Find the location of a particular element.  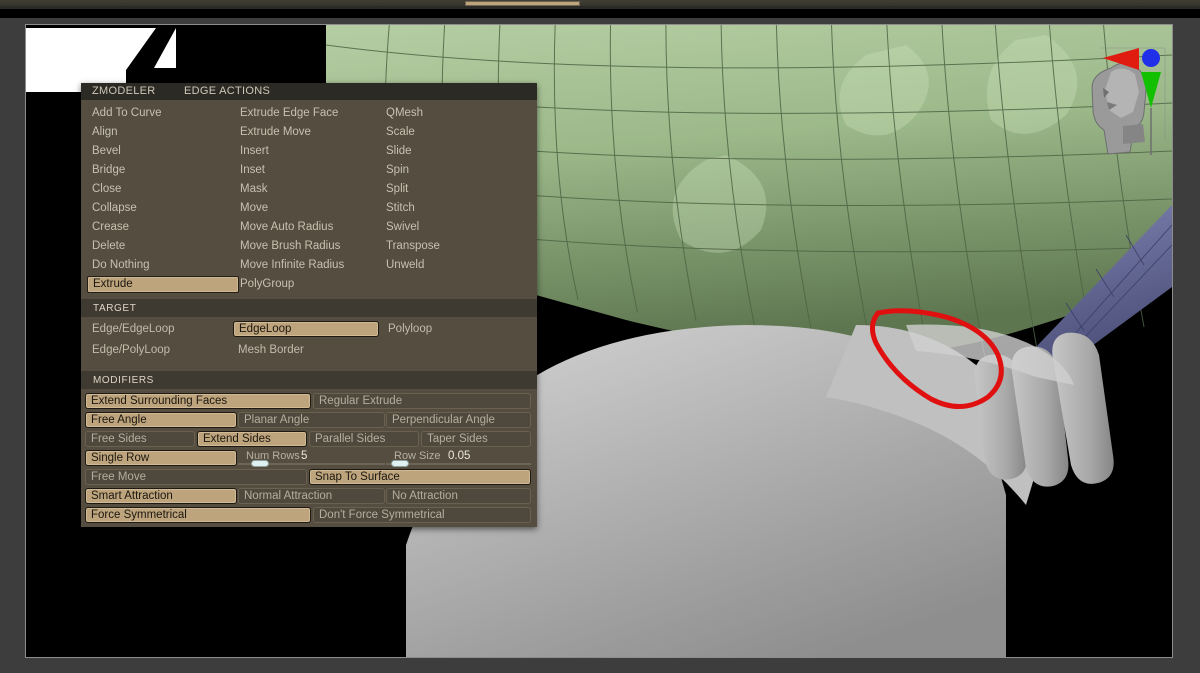

action-swivel: Swivel is located at coordinates (400, 227).